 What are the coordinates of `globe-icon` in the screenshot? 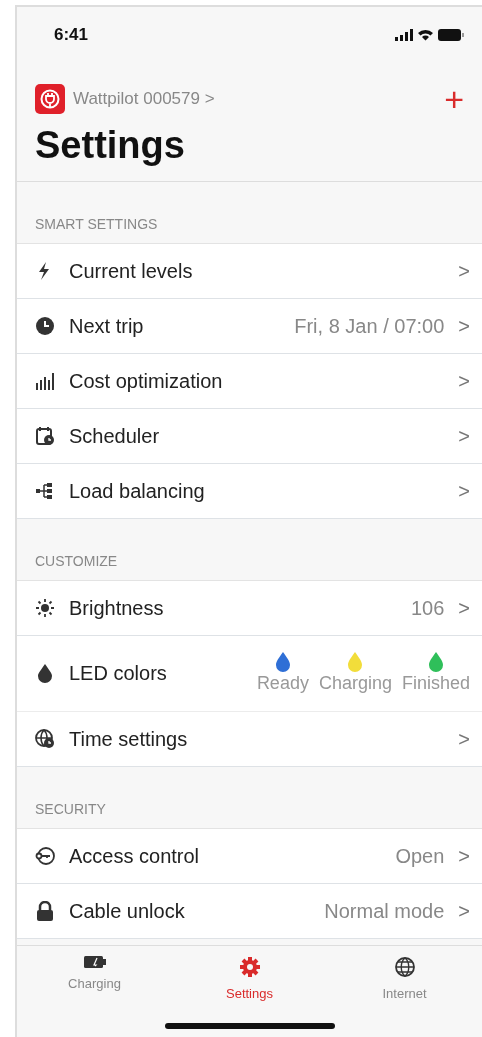 It's located at (404, 967).